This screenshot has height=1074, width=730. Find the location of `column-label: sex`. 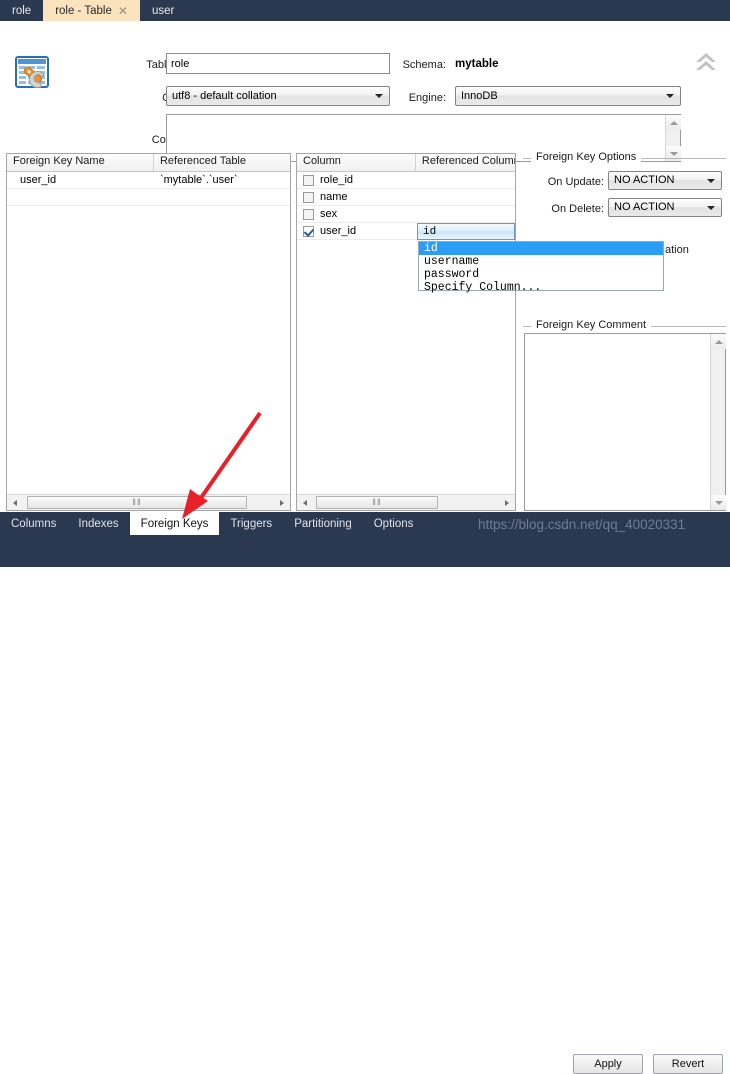

column-label: sex is located at coordinates (329, 214).